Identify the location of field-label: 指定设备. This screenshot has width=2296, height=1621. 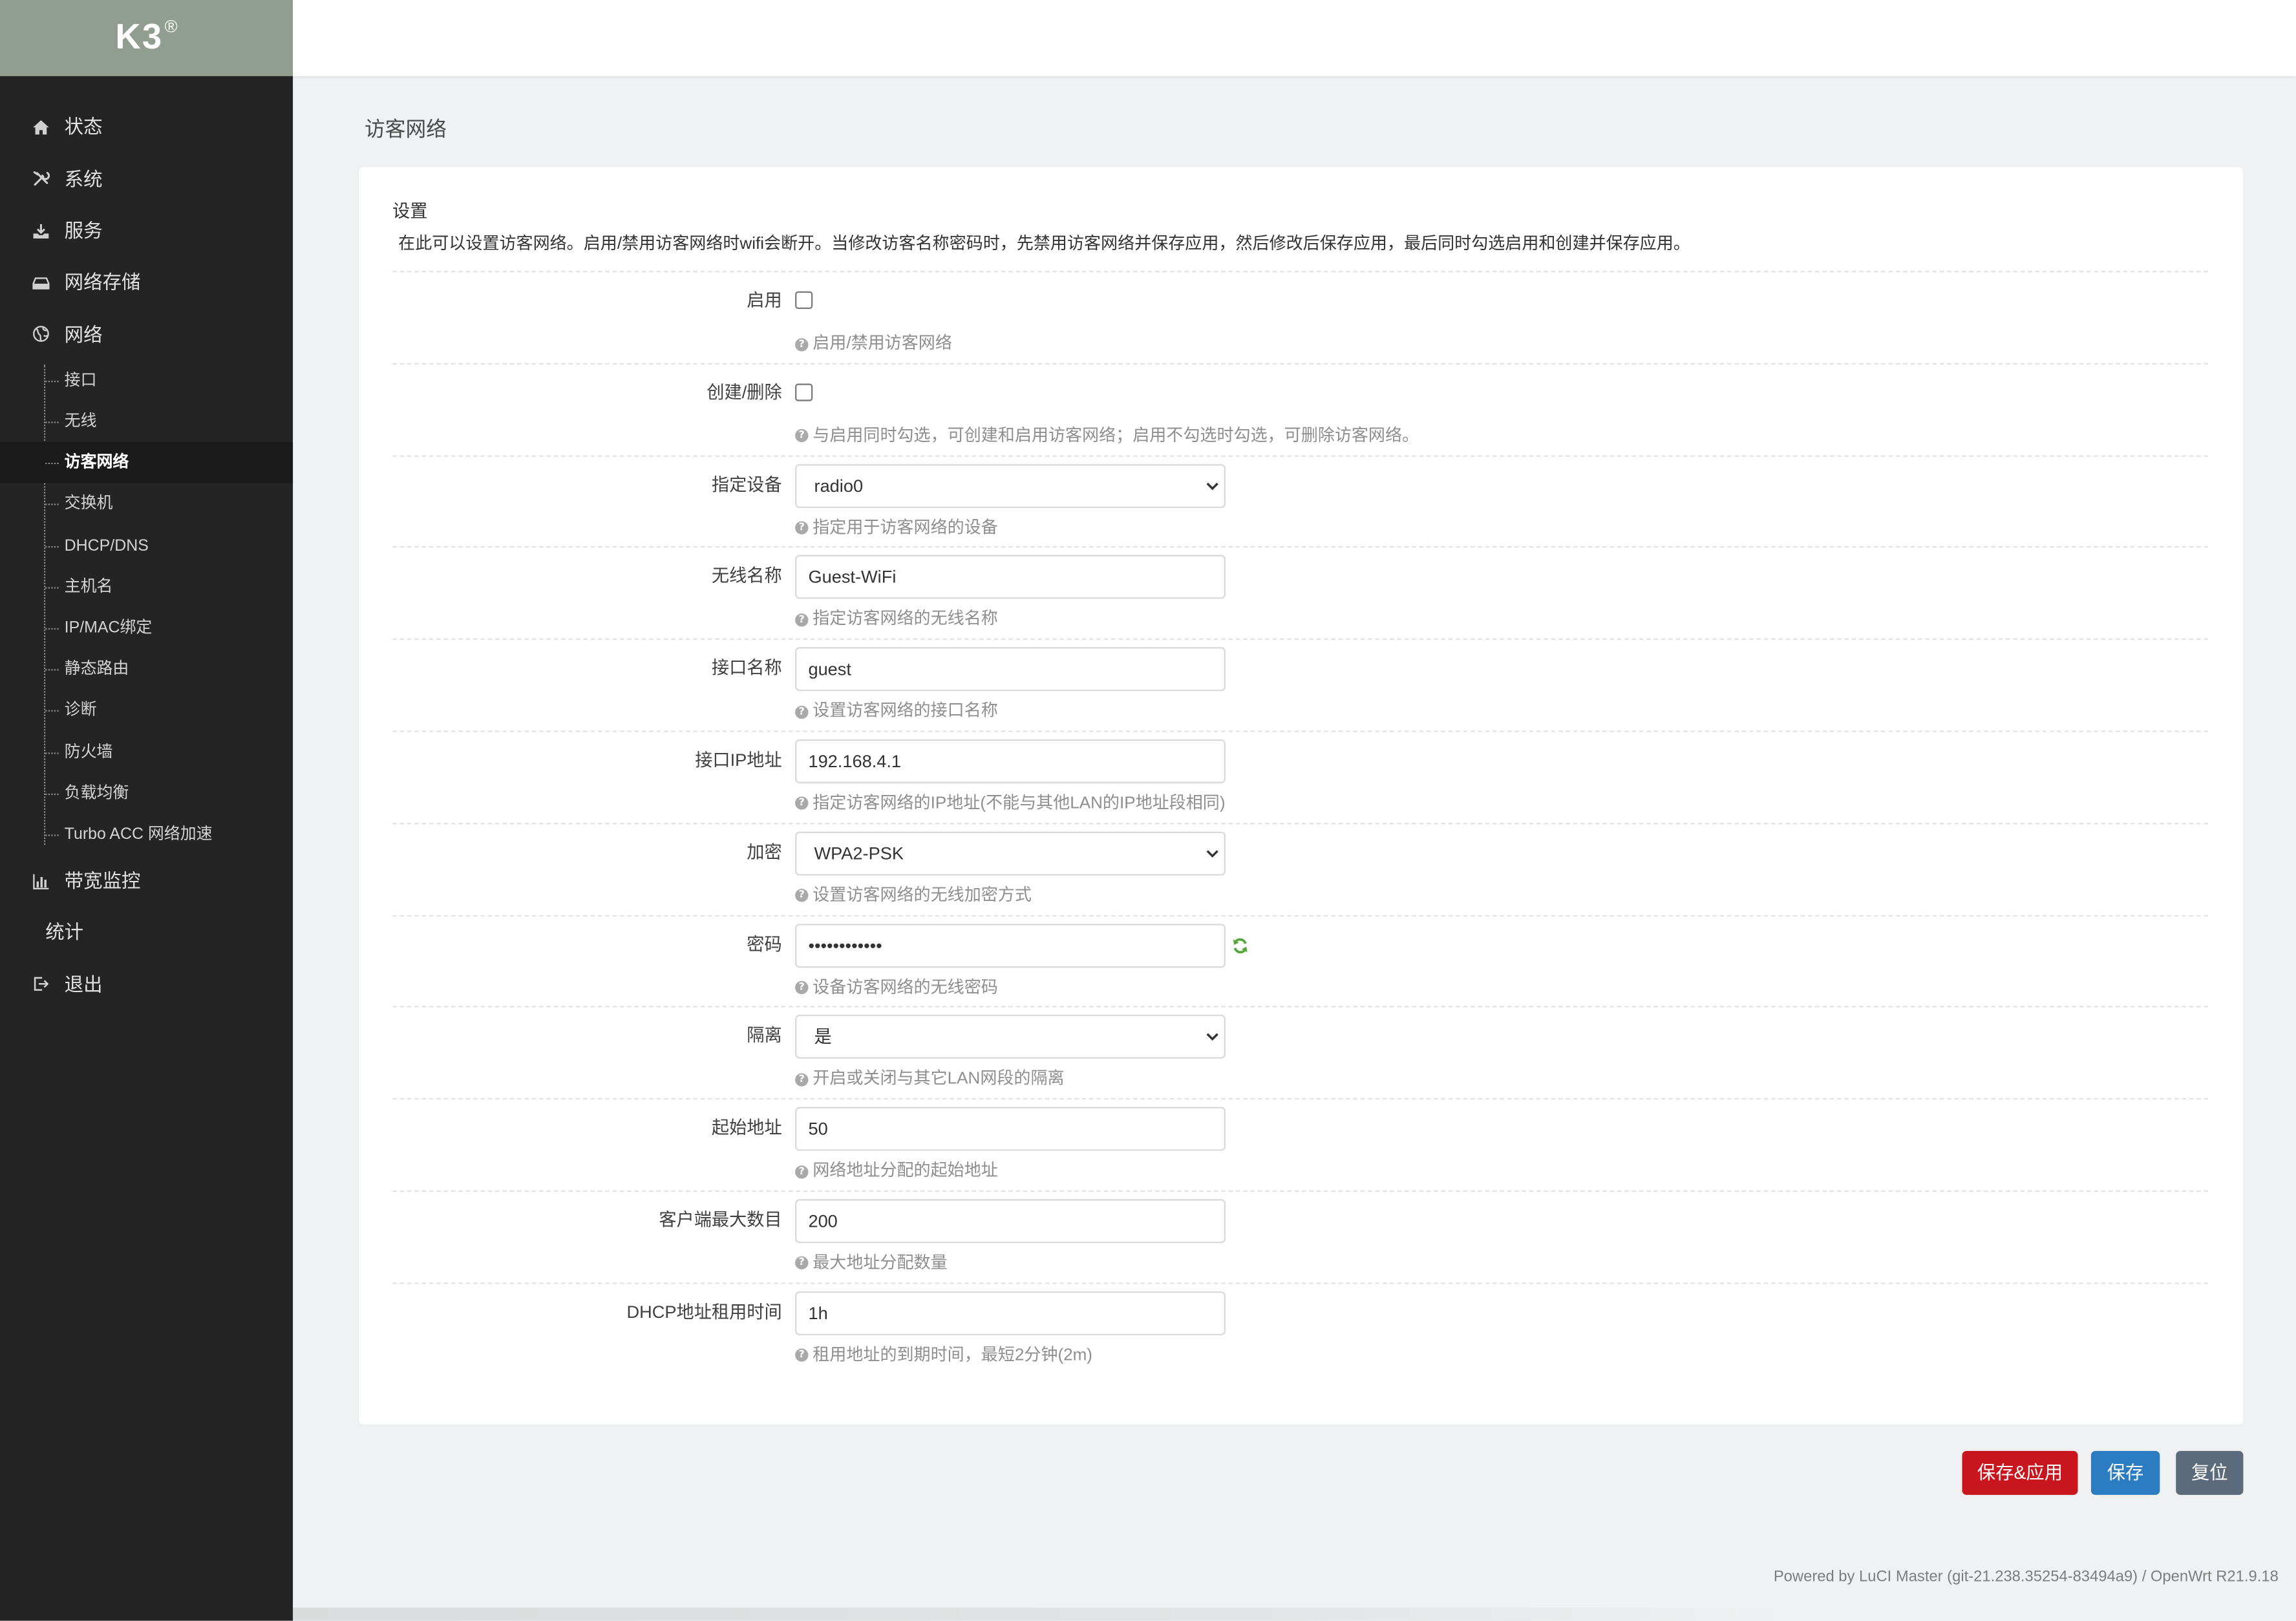
(746, 484).